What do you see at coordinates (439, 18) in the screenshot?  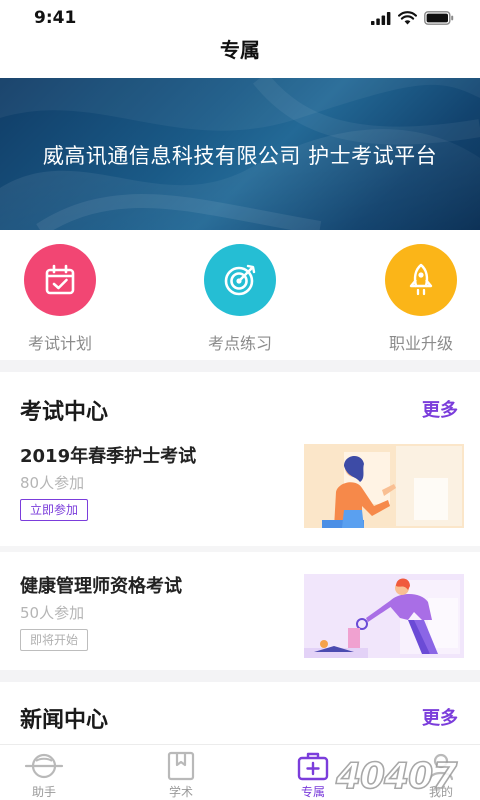 I see `battery-icon` at bounding box center [439, 18].